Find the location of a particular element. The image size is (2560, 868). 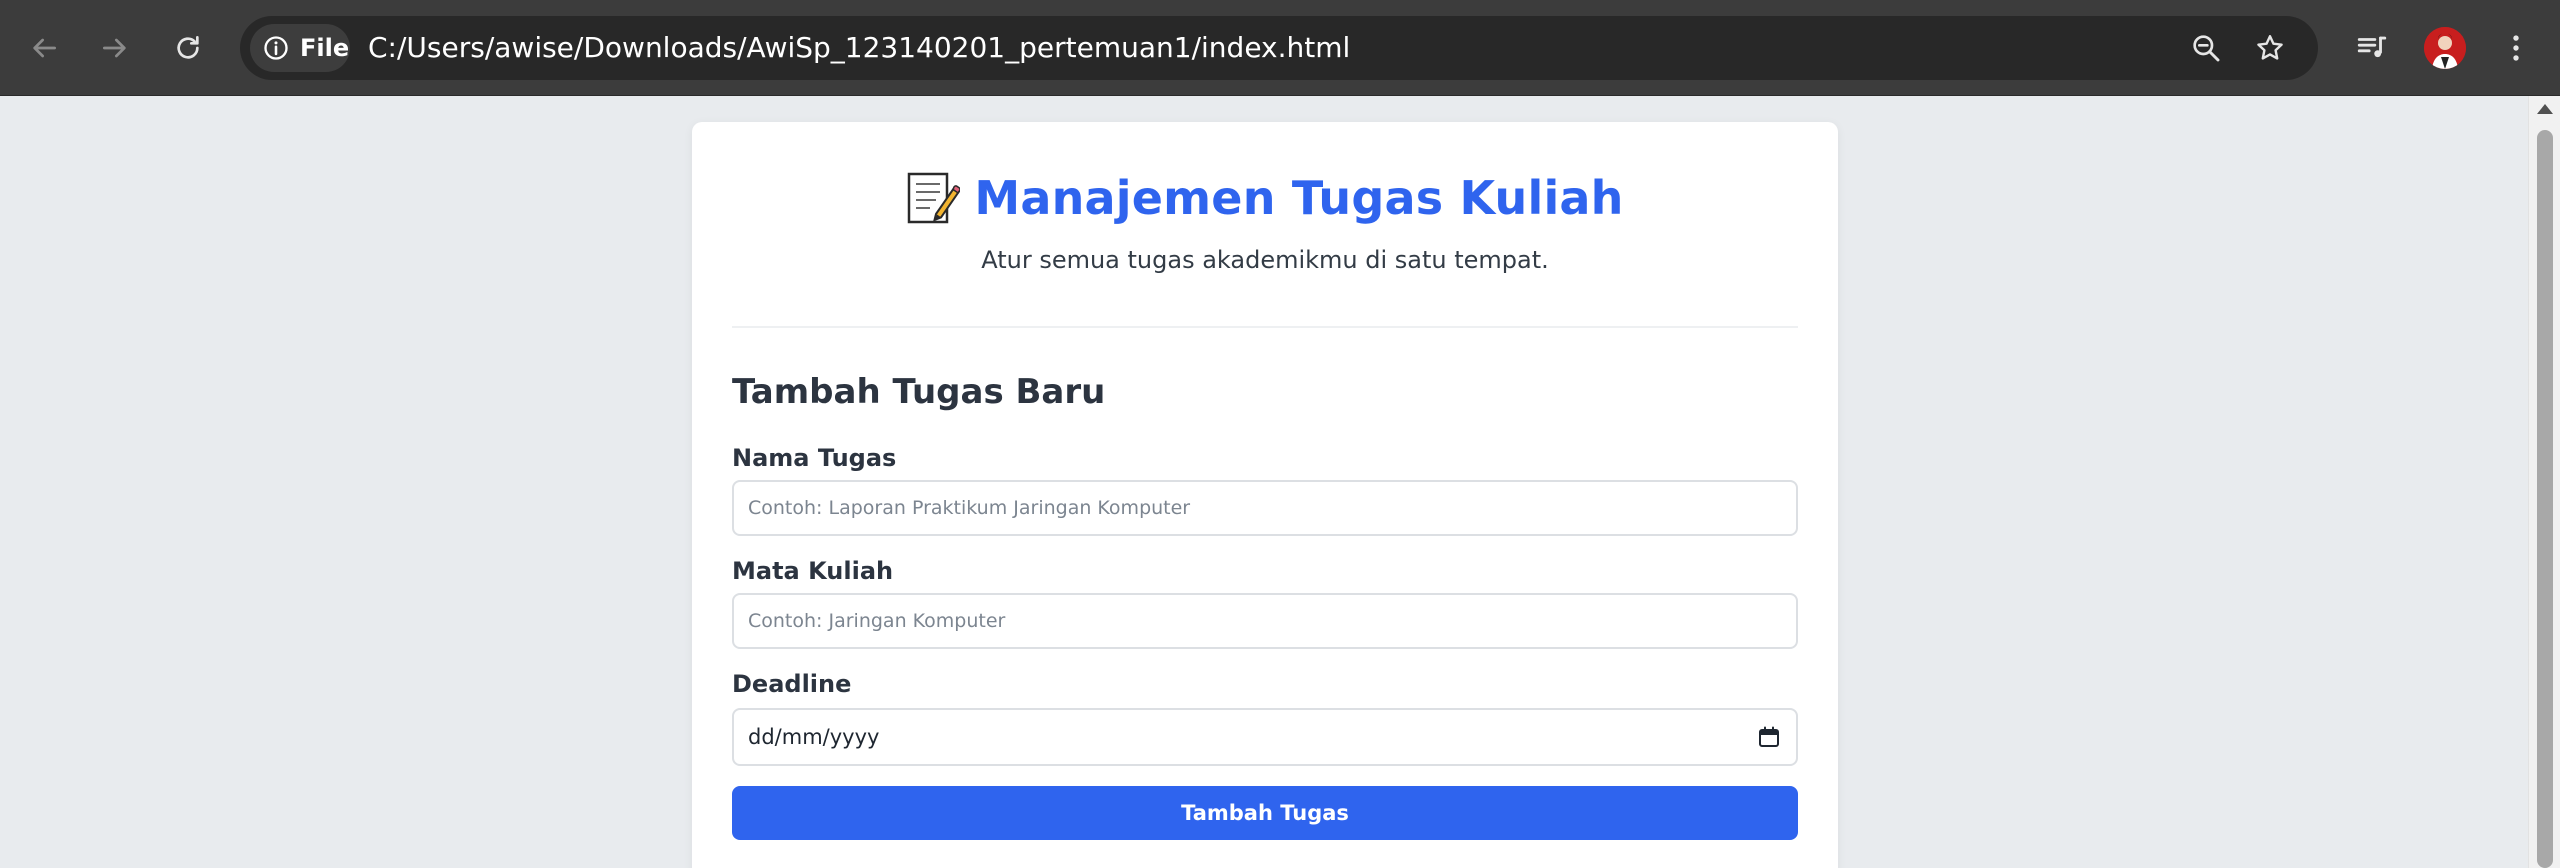

profile-avatar-icon is located at coordinates (2445, 48).